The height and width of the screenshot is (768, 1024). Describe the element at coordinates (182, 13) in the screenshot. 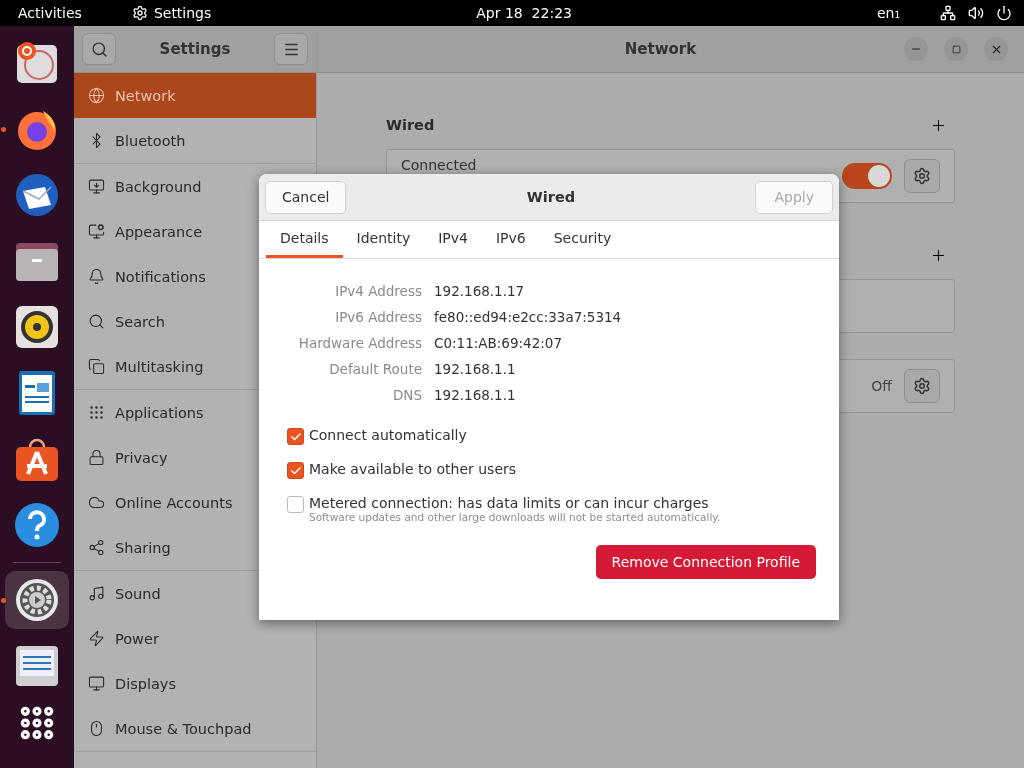

I see `app-menu: Settings` at that location.